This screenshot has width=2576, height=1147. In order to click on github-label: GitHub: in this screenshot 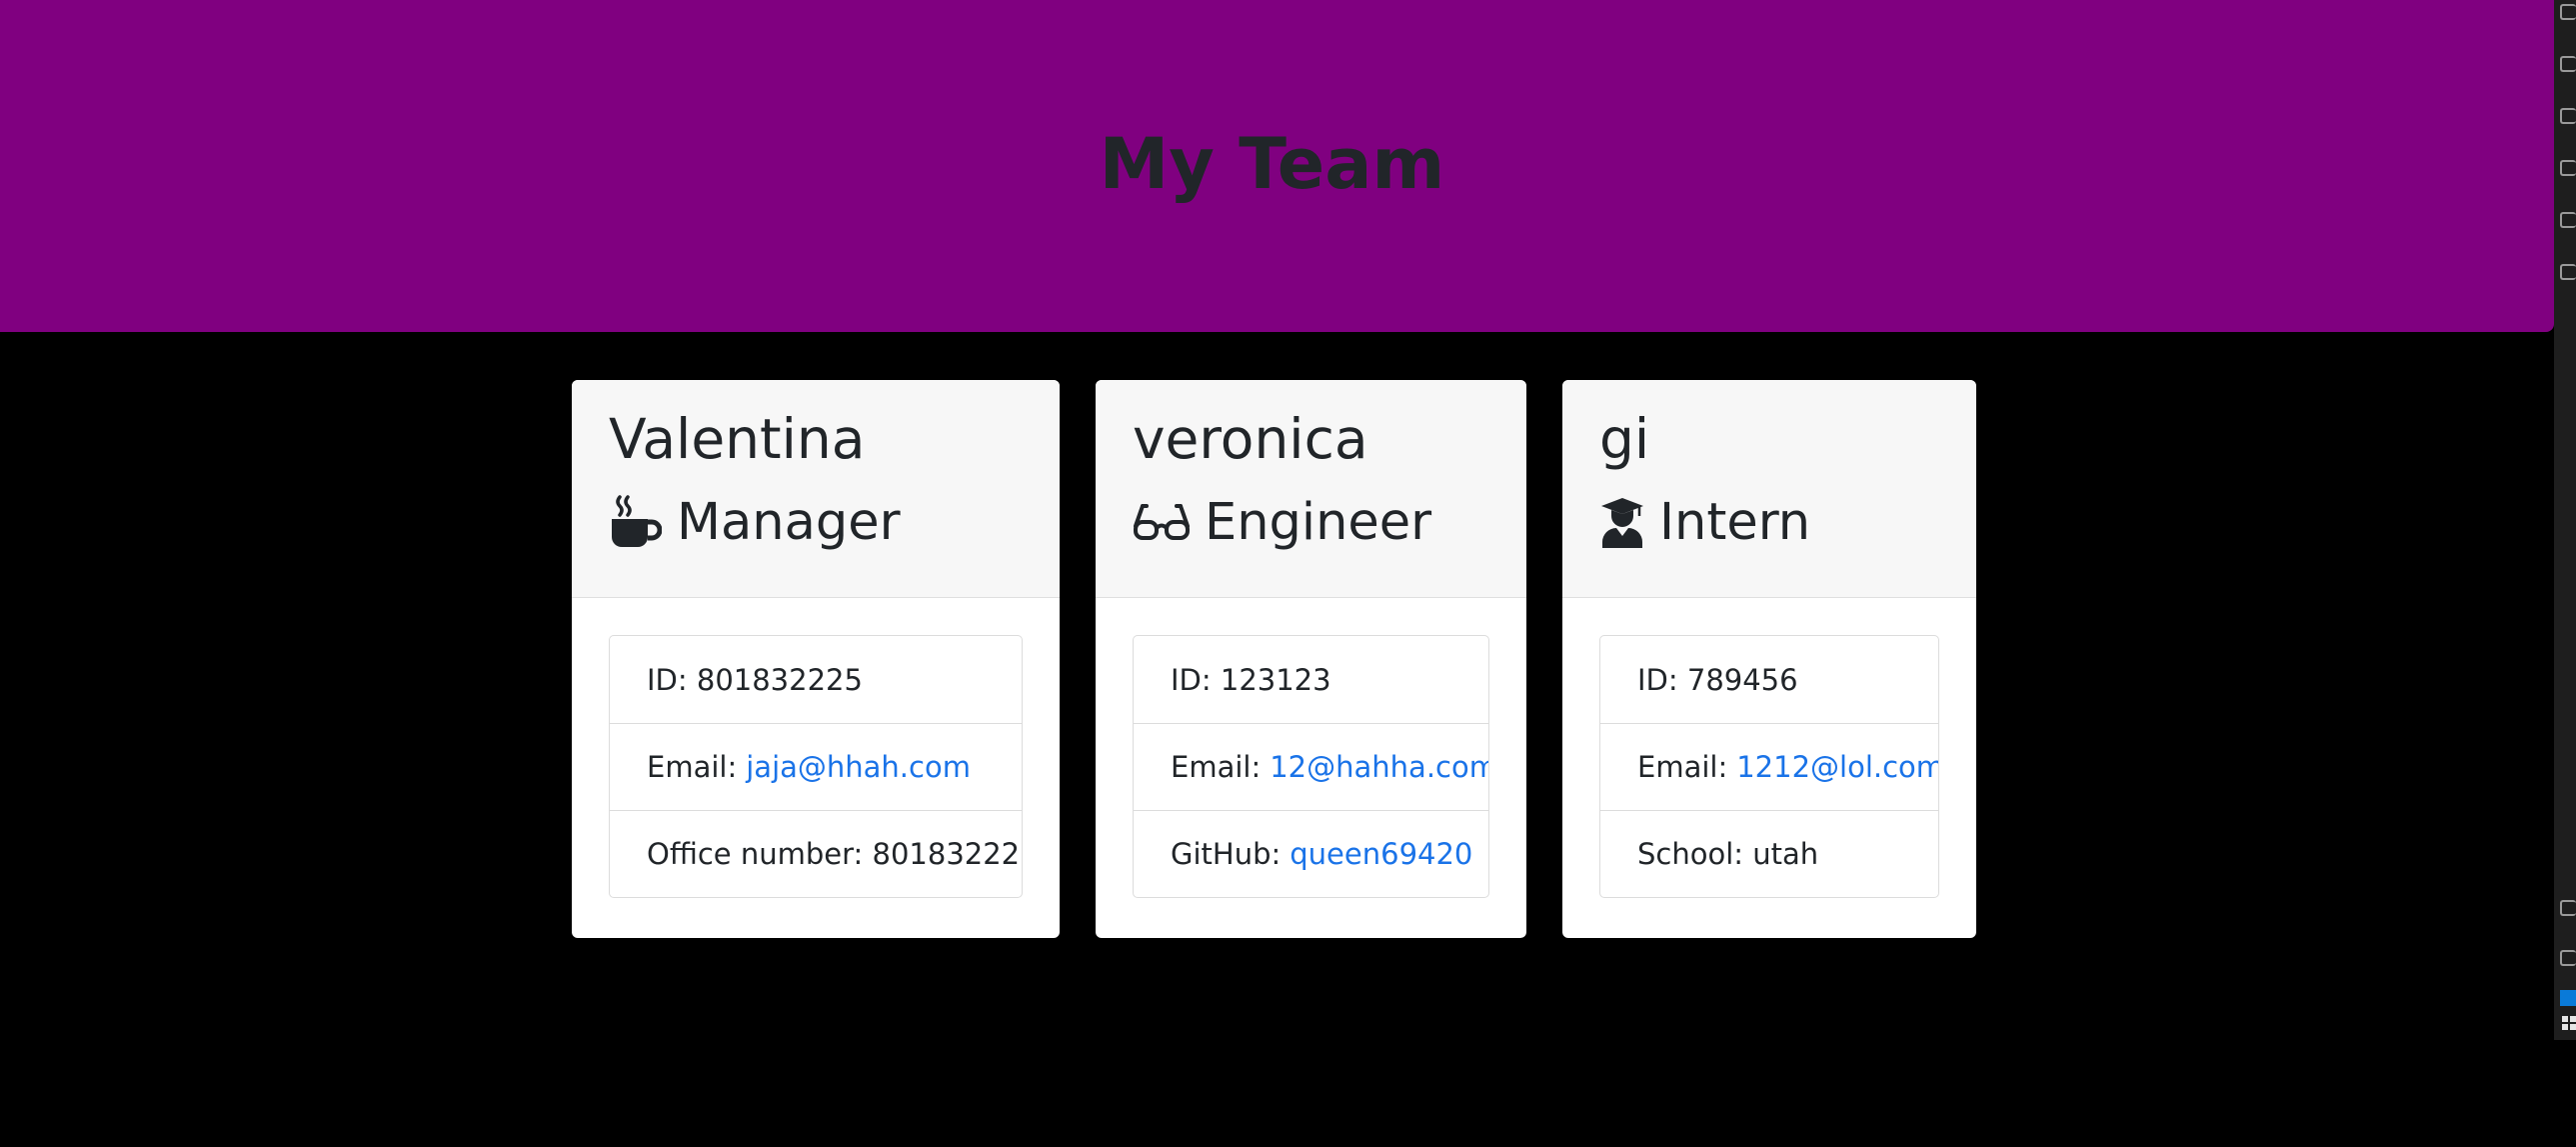, I will do `click(1226, 854)`.